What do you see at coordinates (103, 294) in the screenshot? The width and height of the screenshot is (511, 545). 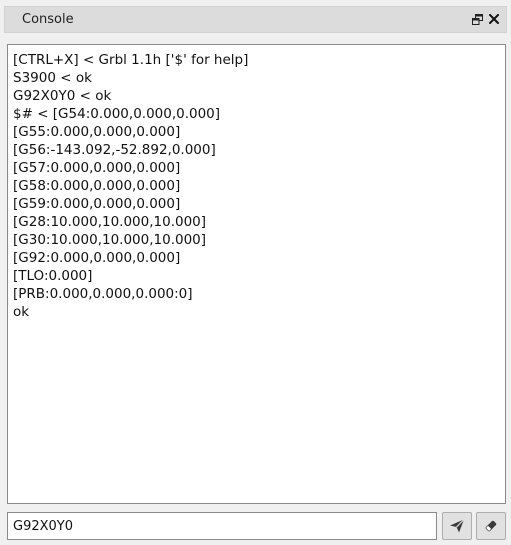 I see `console-line: [PRB:0.000,0.000,0.000:0]` at bounding box center [103, 294].